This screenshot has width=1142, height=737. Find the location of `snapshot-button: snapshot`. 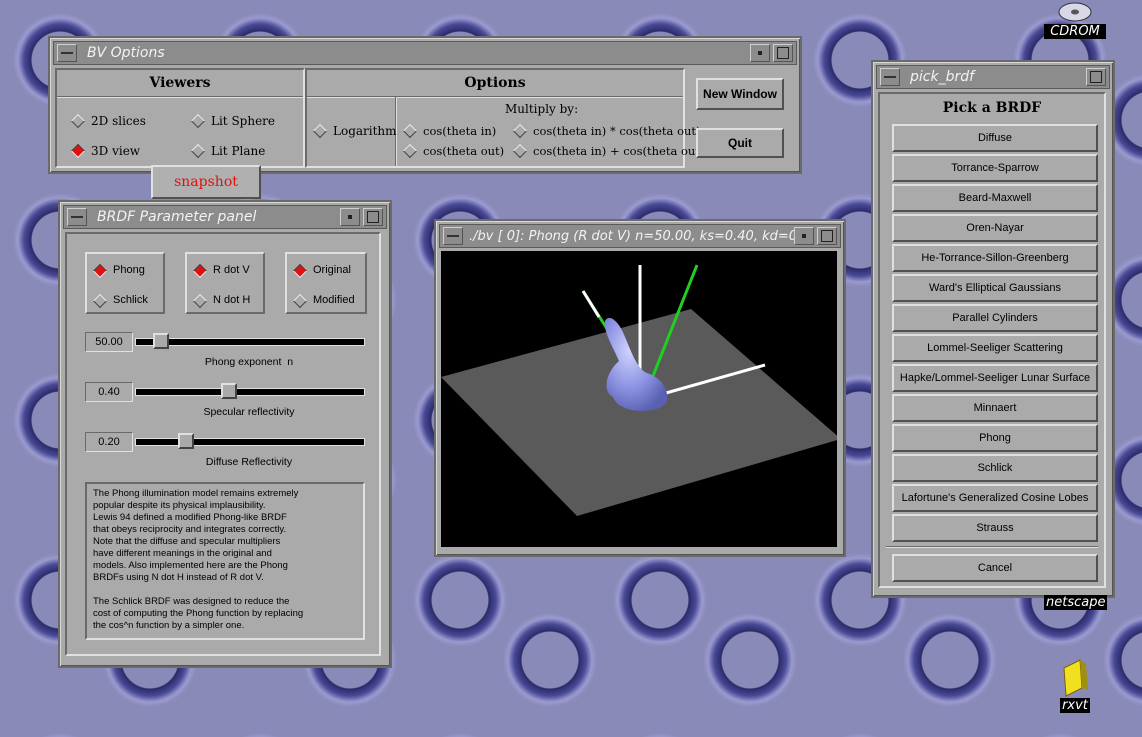

snapshot-button: snapshot is located at coordinates (206, 182).